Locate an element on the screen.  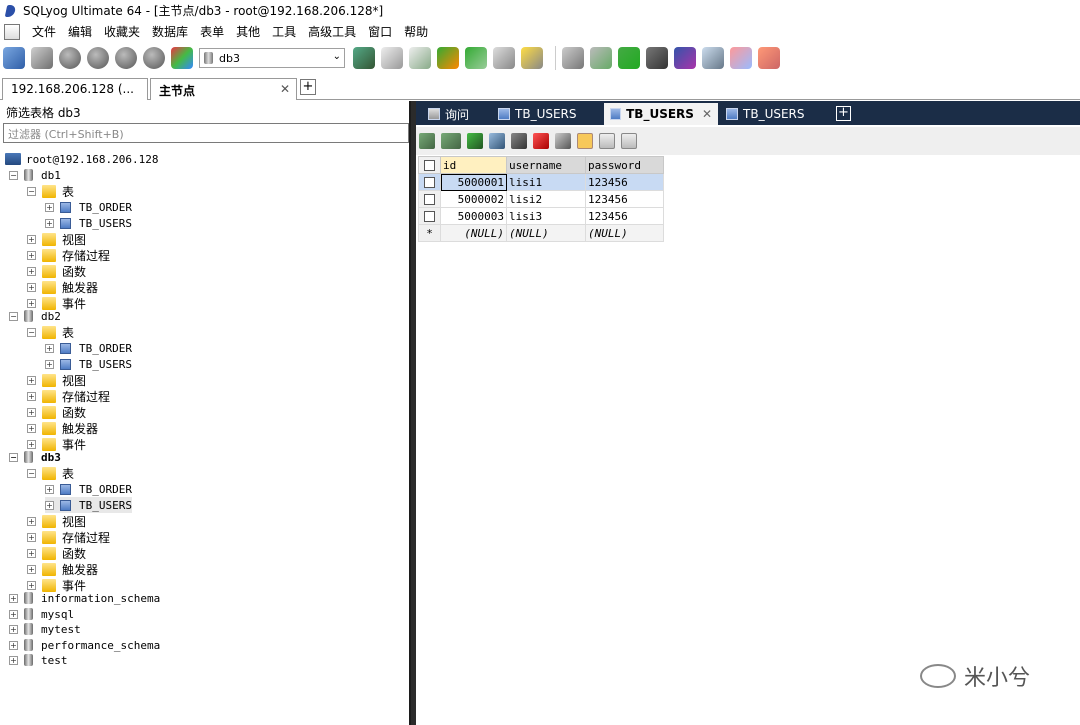
tree-db1-tables: − 表 is located at coordinates (50, 191).